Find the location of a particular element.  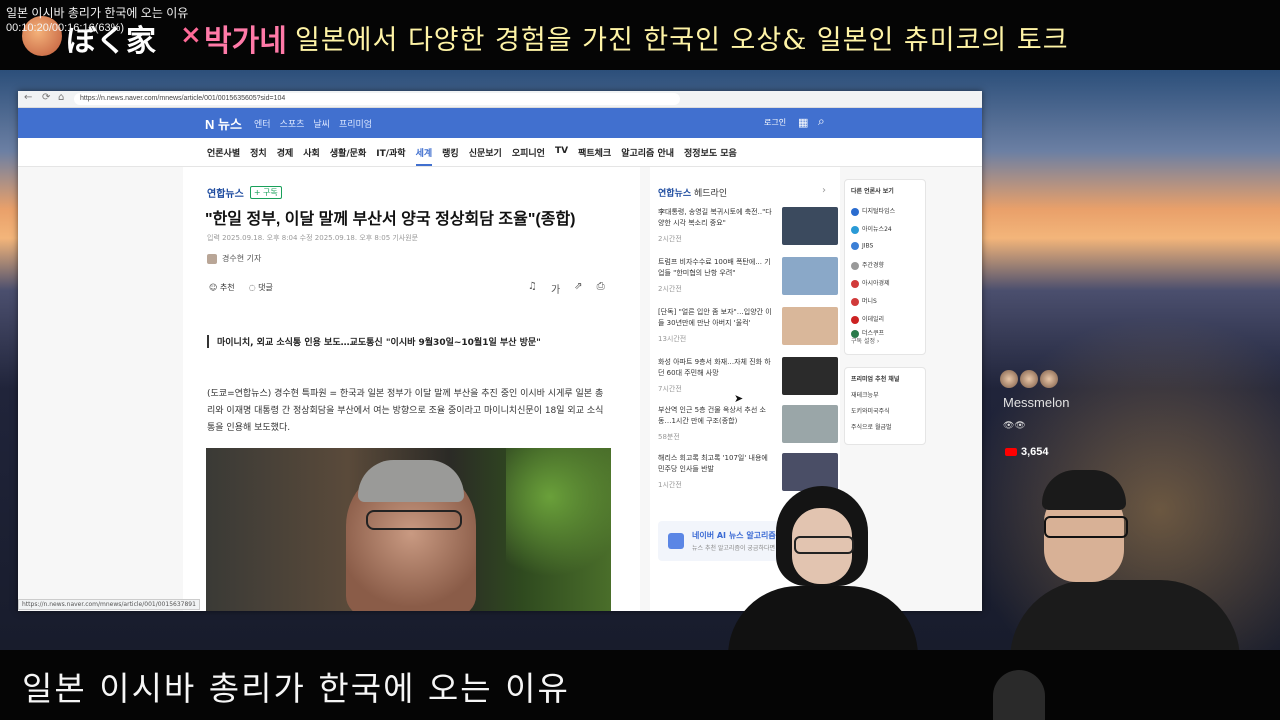

press-link: 아이뉴스24 is located at coordinates (871, 229).